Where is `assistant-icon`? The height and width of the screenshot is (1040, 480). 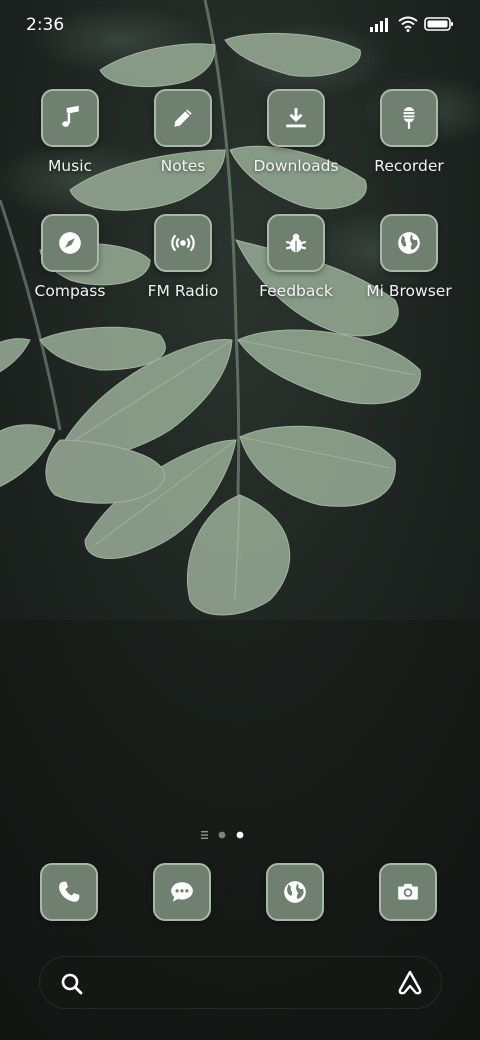 assistant-icon is located at coordinates (410, 983).